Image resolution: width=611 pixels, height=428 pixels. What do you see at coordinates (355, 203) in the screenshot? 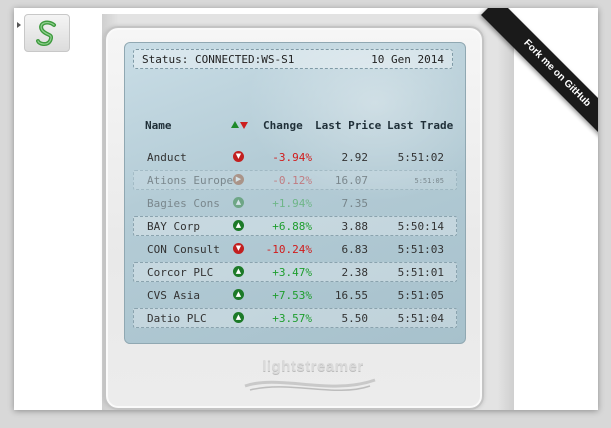
I see `stock-last-price: 7.35` at bounding box center [355, 203].